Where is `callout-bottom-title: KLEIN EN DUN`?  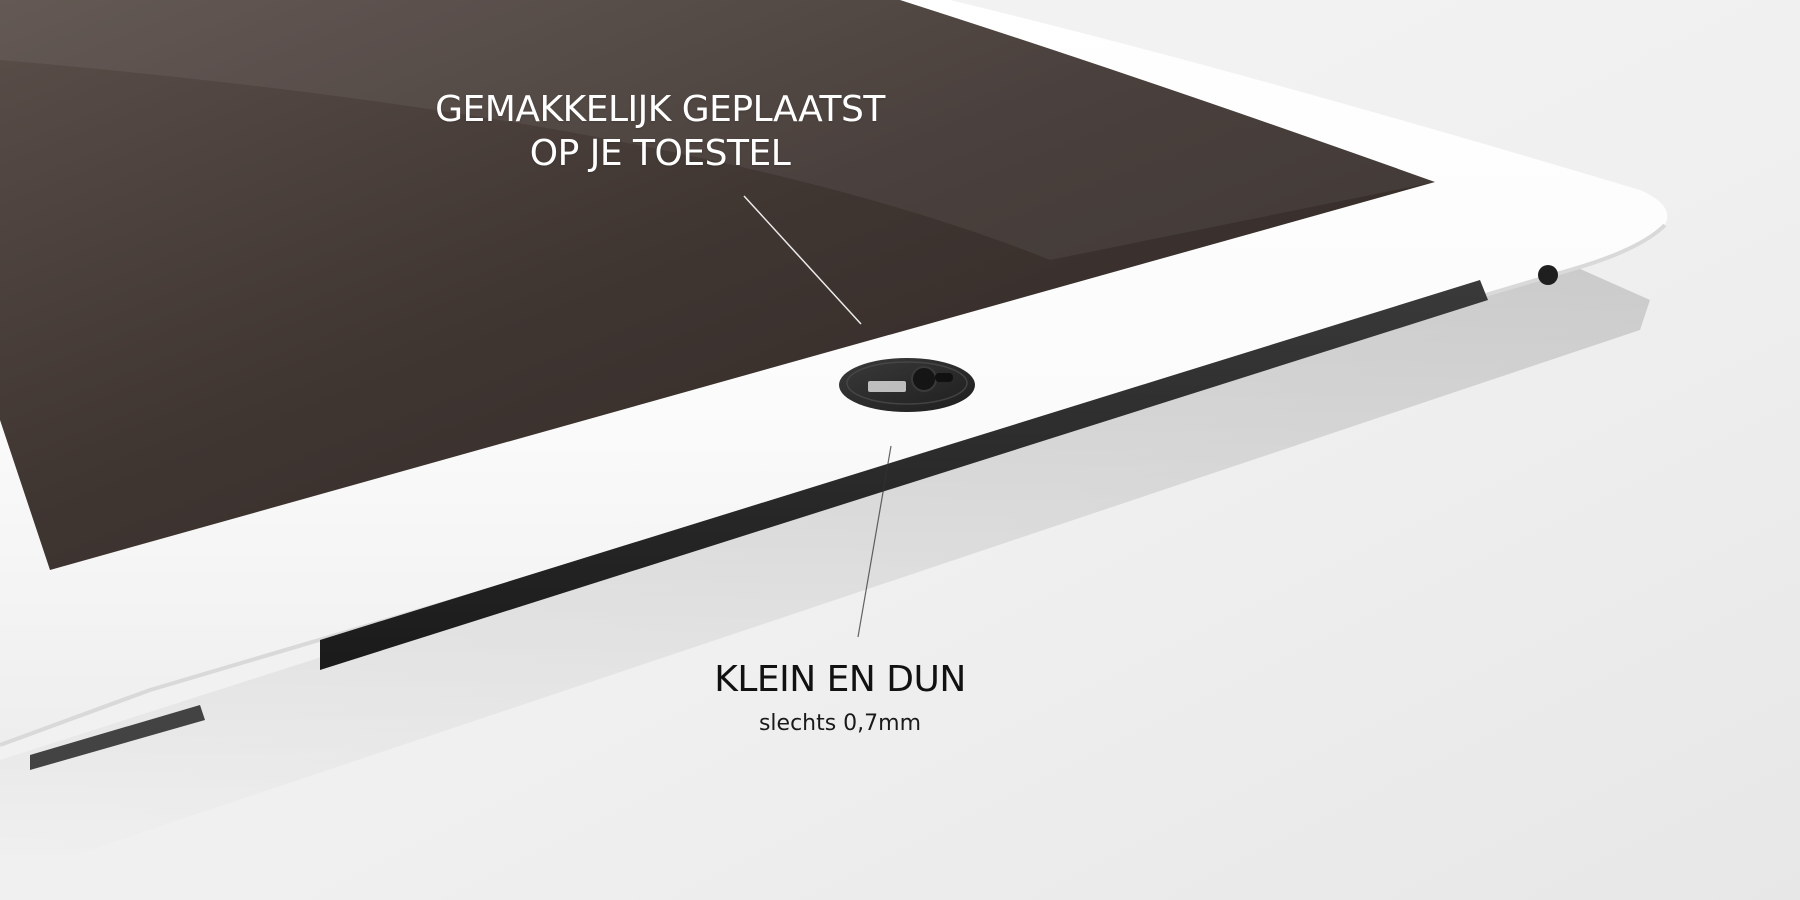
callout-bottom-title: KLEIN EN DUN is located at coordinates (840, 679).